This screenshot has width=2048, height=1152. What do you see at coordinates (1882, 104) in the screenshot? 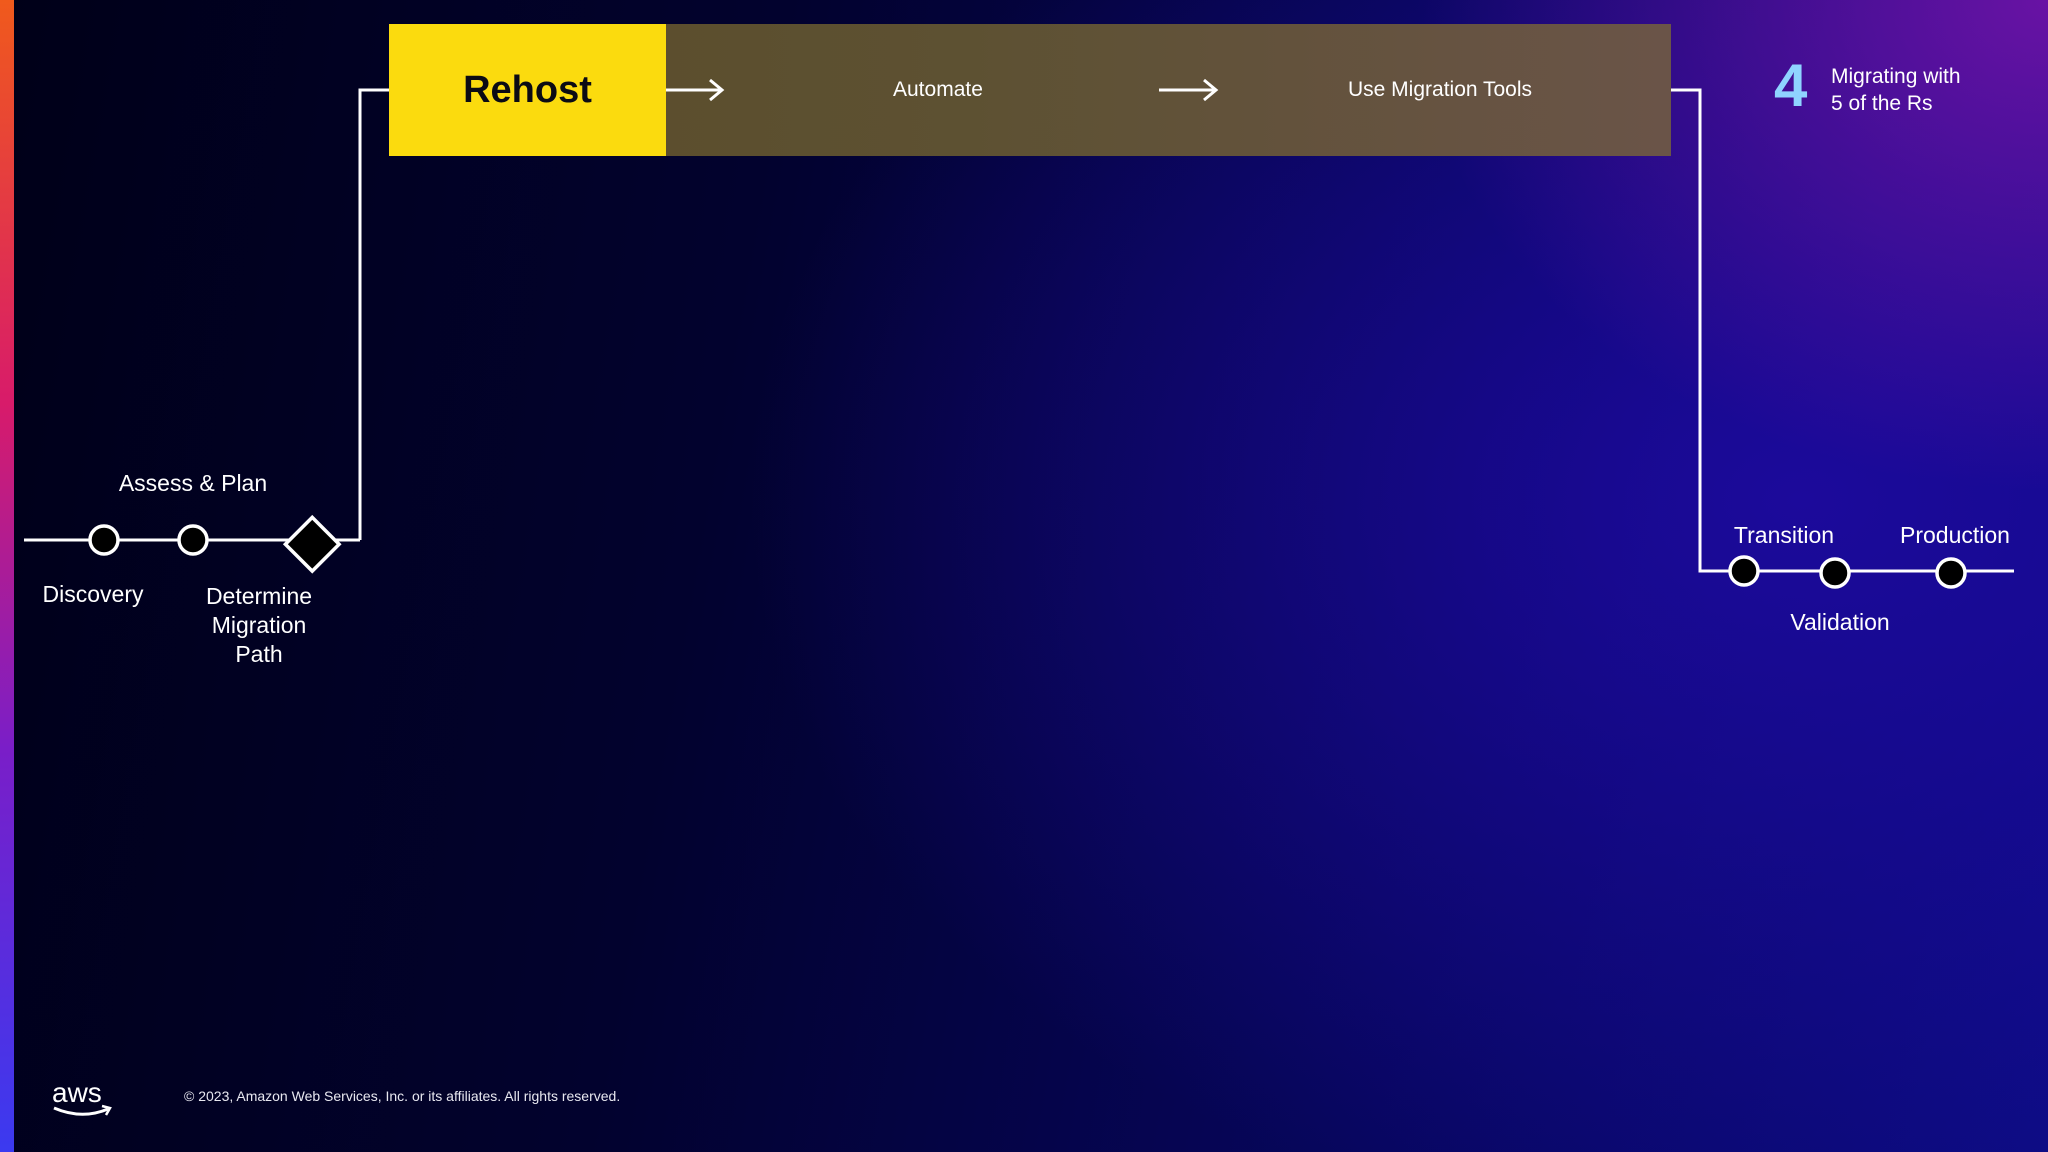
I see `section-title-line-2: 5 of the Rs` at bounding box center [1882, 104].